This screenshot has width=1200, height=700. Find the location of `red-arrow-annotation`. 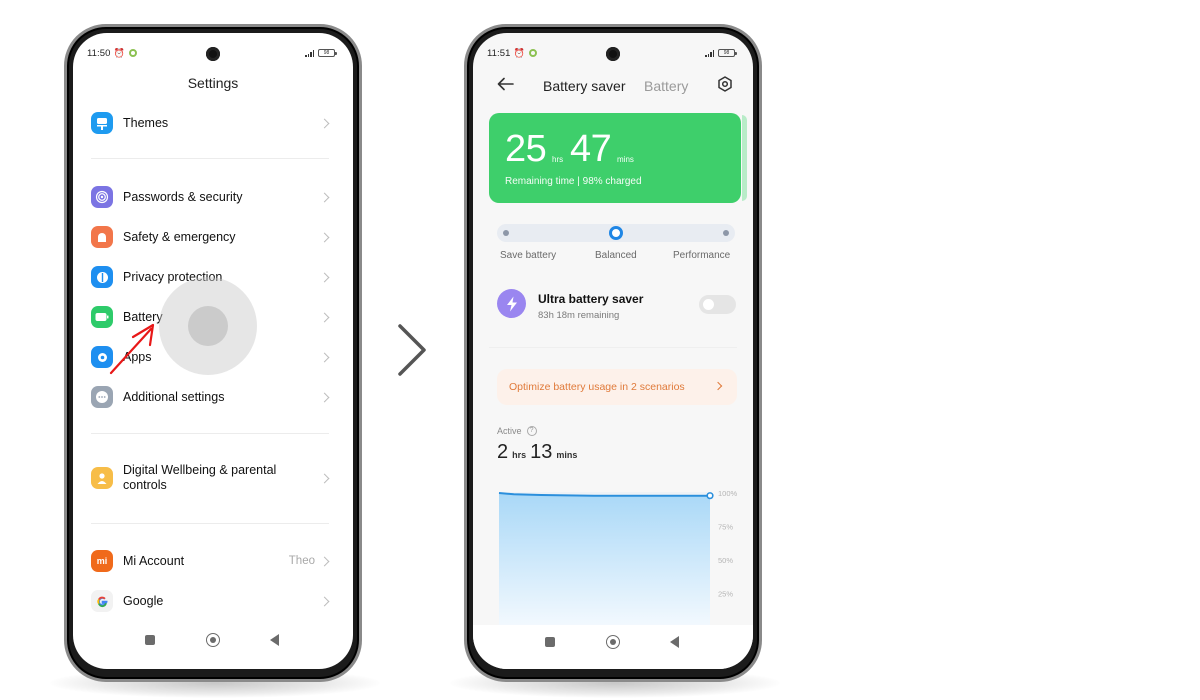

red-arrow-annotation is located at coordinates (132, 349).